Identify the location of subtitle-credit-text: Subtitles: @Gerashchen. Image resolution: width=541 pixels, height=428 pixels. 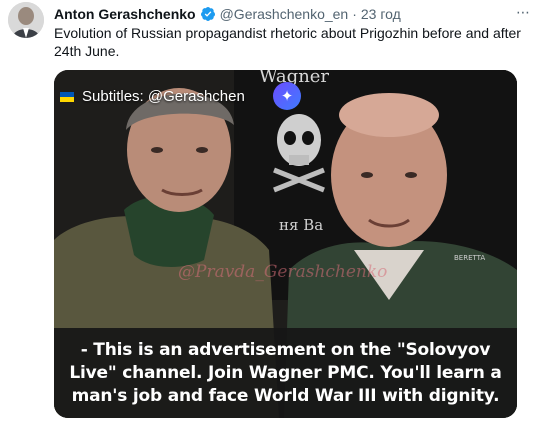
(163, 96).